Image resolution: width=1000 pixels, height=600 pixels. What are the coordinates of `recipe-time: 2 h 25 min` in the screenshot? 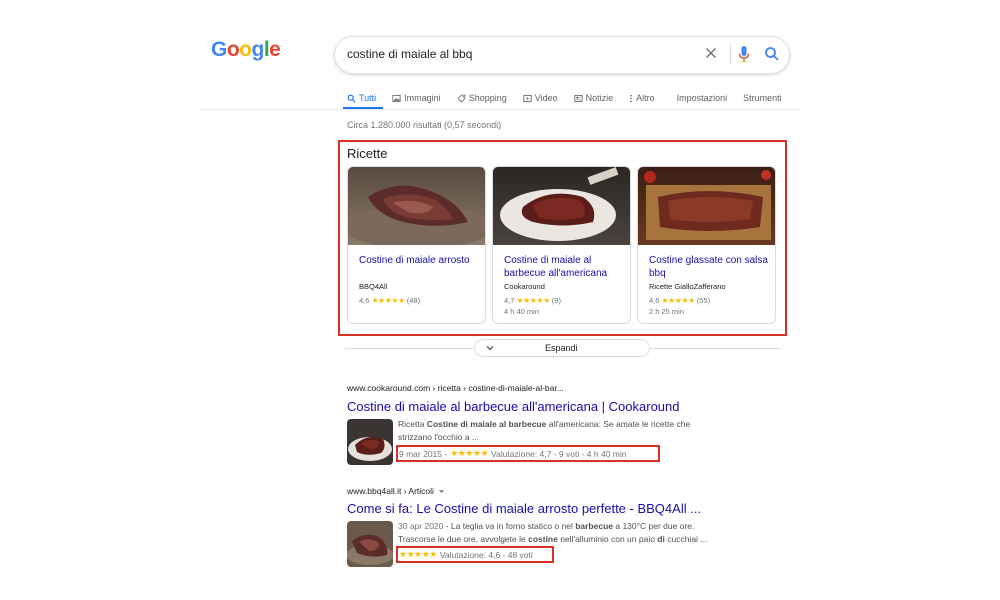 It's located at (667, 311).